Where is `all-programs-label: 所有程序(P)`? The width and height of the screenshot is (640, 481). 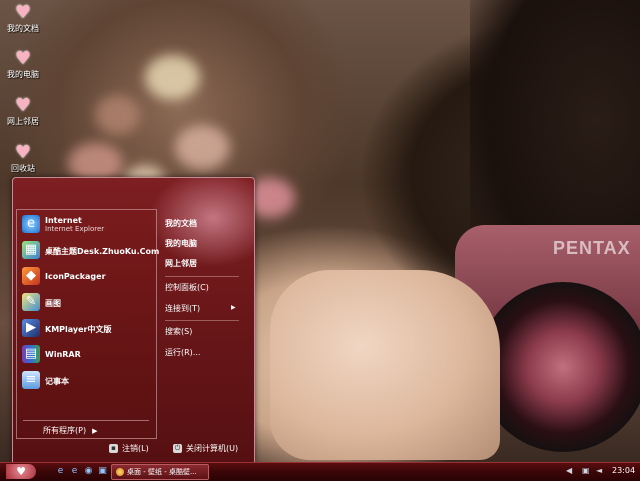
all-programs-label: 所有程序(P) is located at coordinates (65, 430).